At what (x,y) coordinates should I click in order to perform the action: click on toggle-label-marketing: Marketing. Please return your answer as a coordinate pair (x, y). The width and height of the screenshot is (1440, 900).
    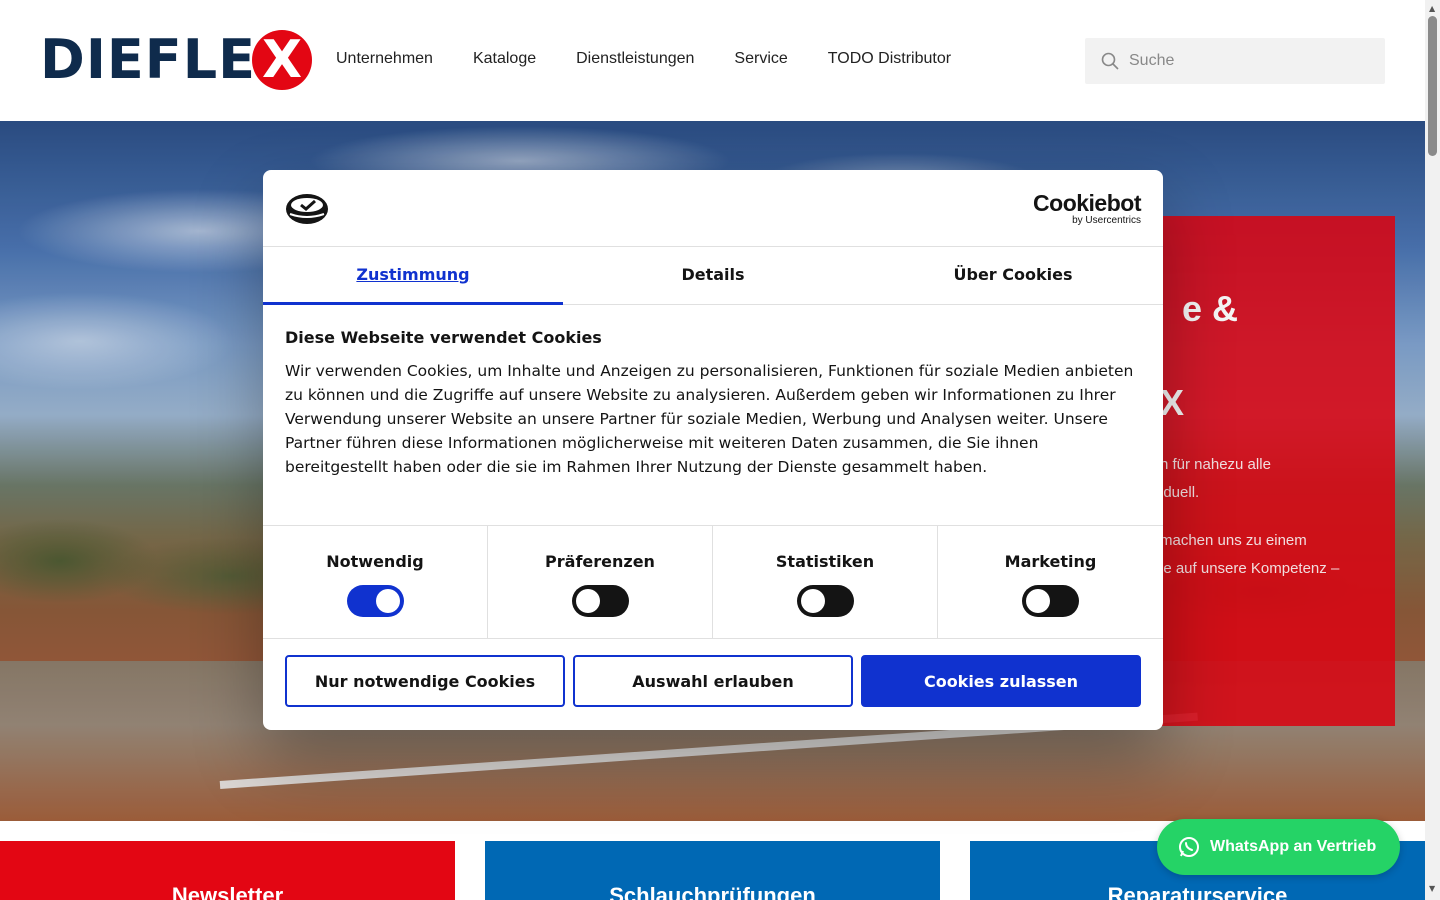
    Looking at the image, I should click on (1050, 561).